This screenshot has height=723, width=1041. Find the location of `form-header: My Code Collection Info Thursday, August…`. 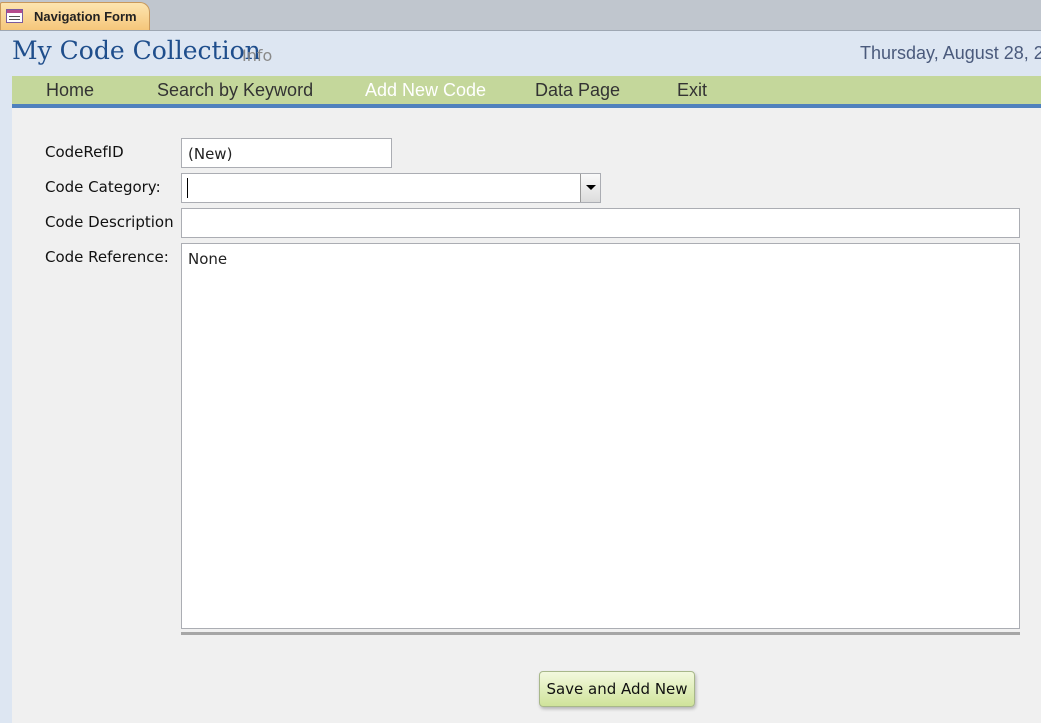

form-header: My Code Collection Info Thursday, August… is located at coordinates (520, 53).